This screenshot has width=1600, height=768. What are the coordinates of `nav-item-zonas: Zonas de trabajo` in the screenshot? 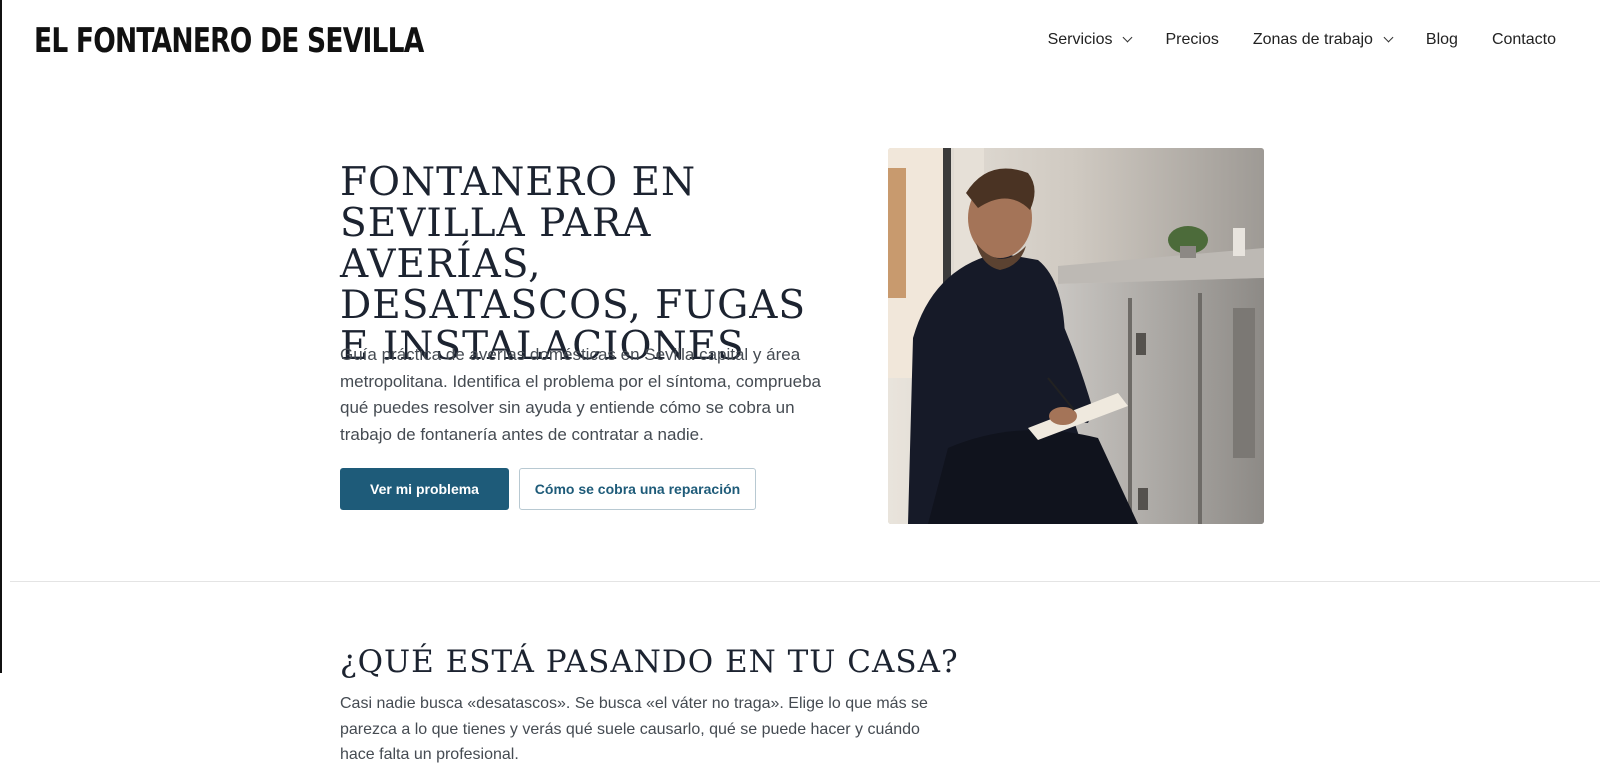 It's located at (1323, 40).